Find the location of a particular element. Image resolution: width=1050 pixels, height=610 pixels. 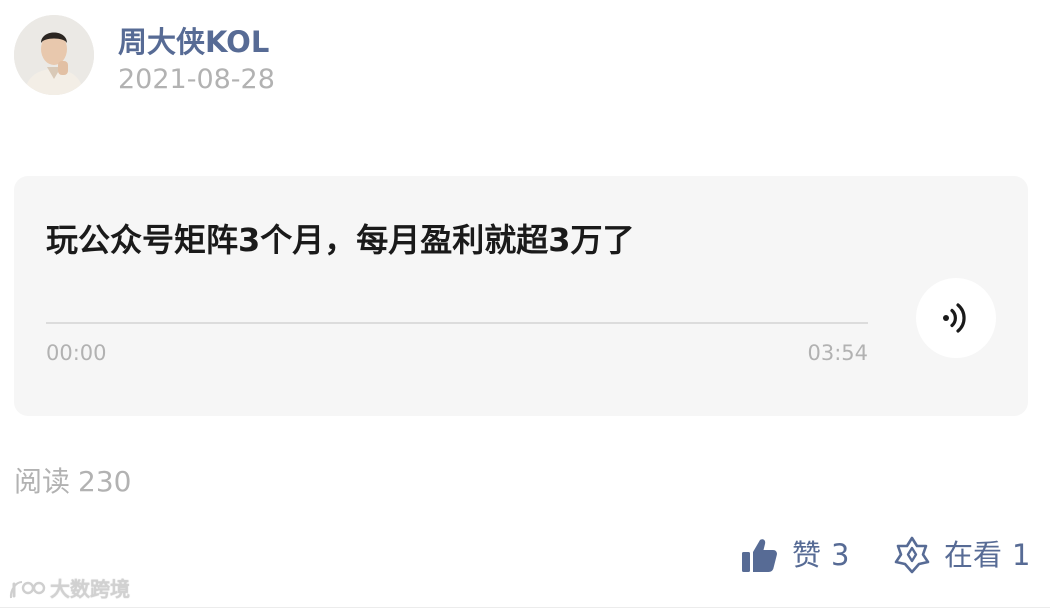

watching-count: 1 is located at coordinates (1021, 555).